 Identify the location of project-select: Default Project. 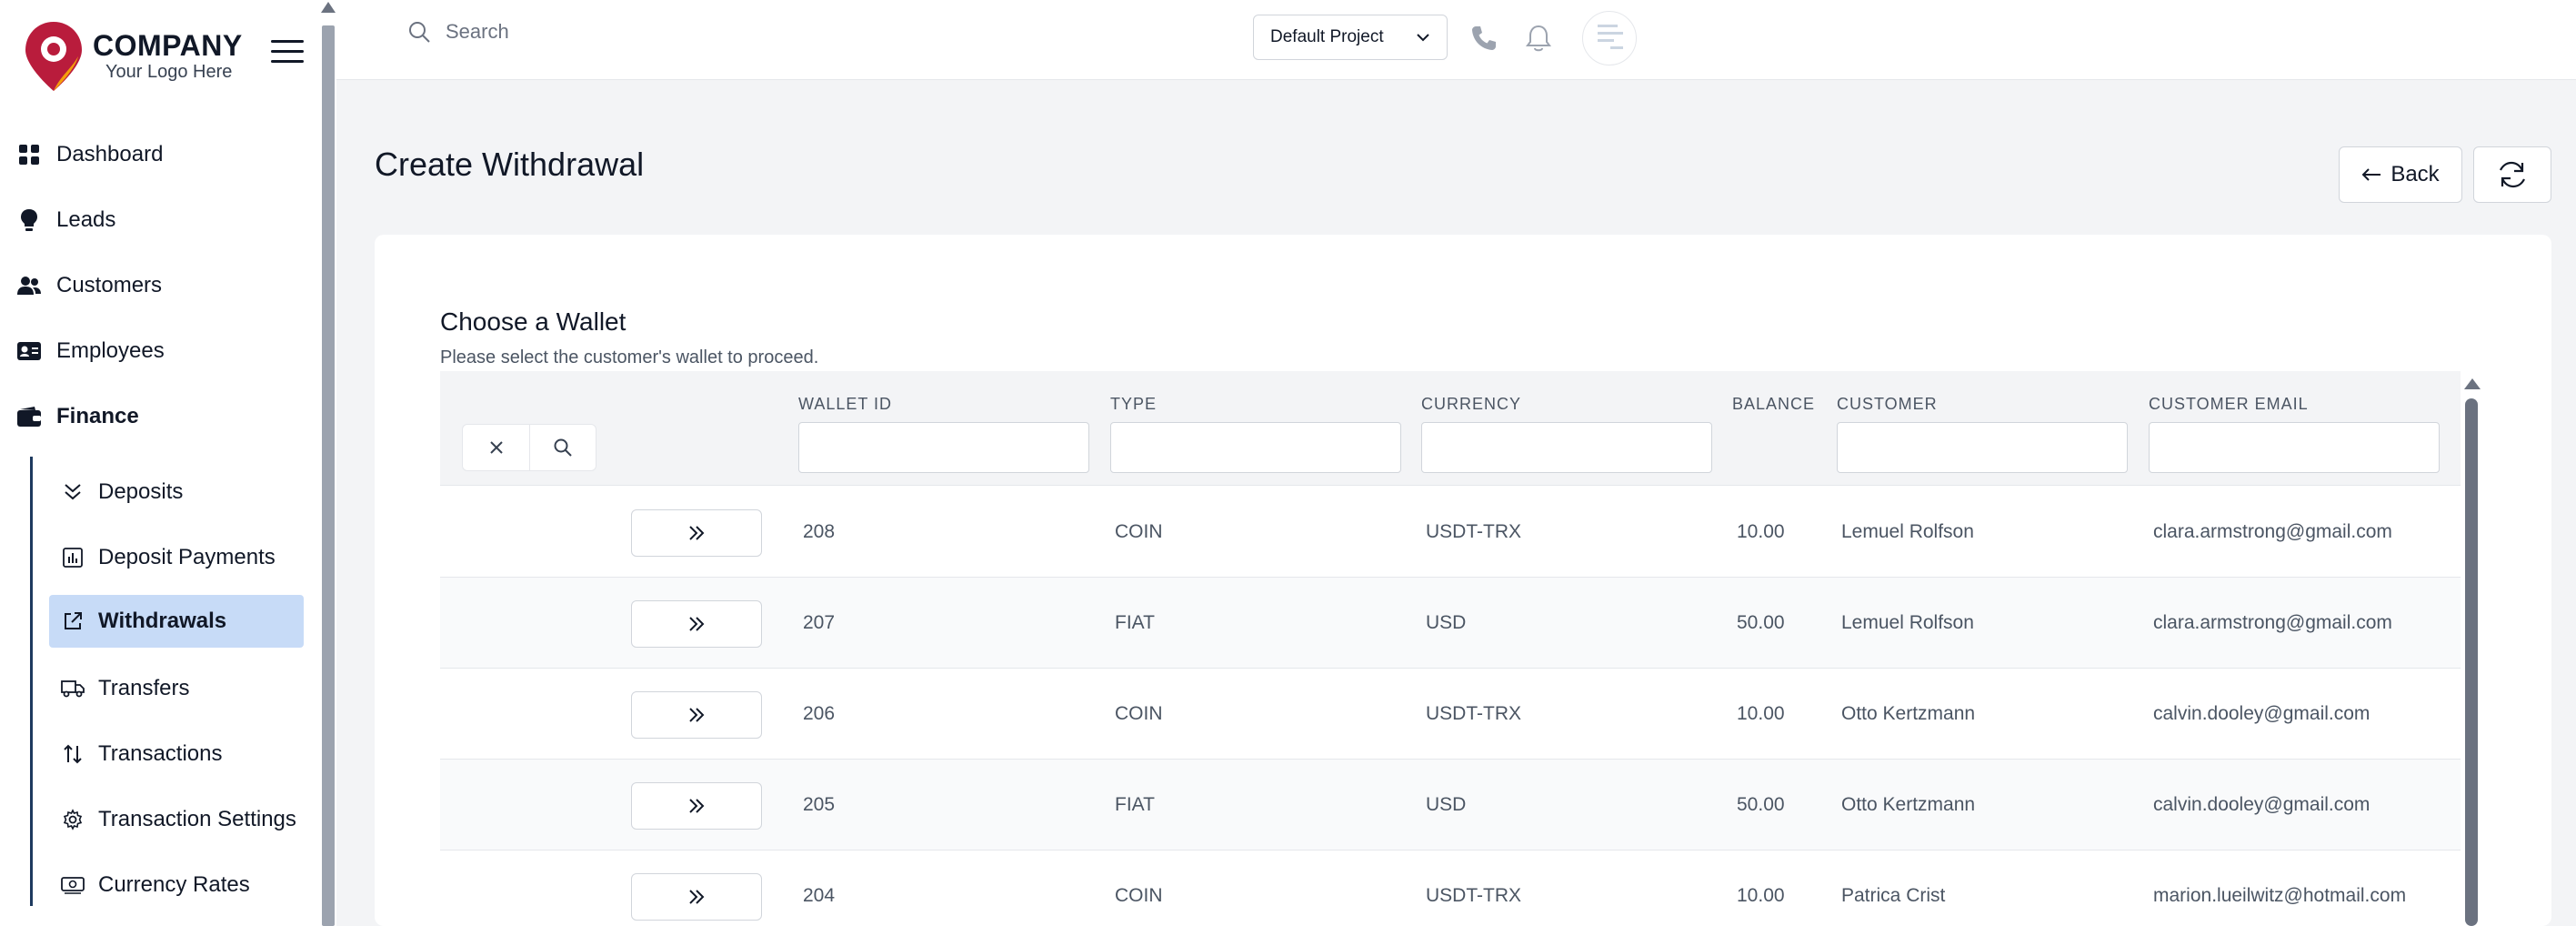
(1350, 37).